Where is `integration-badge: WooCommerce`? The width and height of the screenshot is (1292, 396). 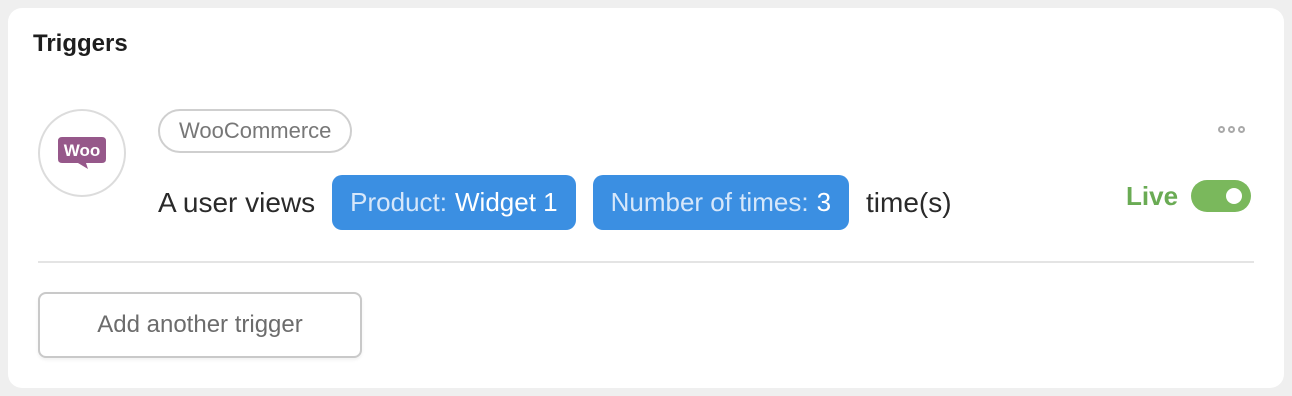
integration-badge: WooCommerce is located at coordinates (255, 131).